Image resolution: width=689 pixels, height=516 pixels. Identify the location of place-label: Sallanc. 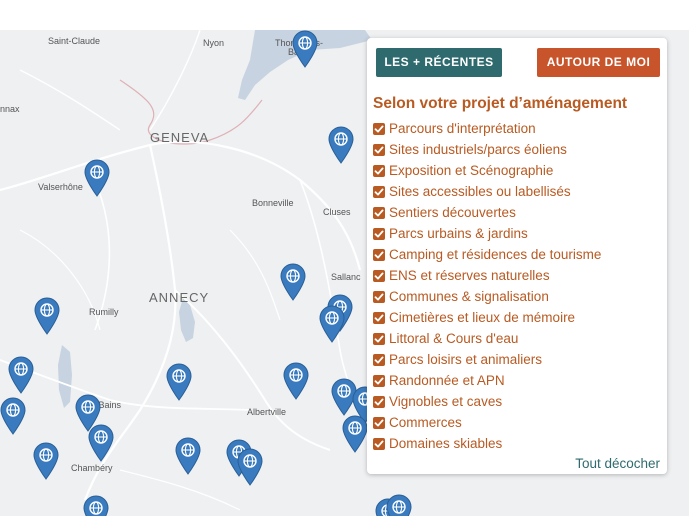
(346, 277).